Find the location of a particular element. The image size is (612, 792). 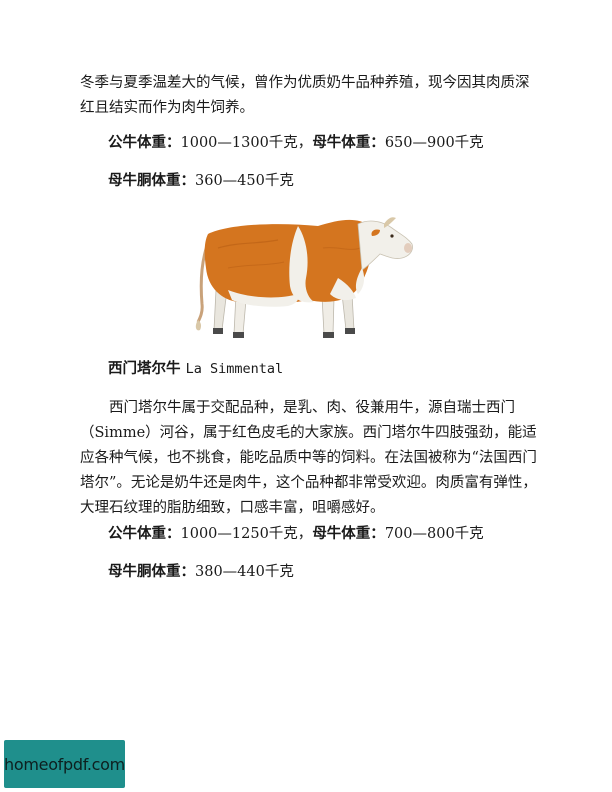

watermark-text: homeofpdf.com is located at coordinates (64, 764).